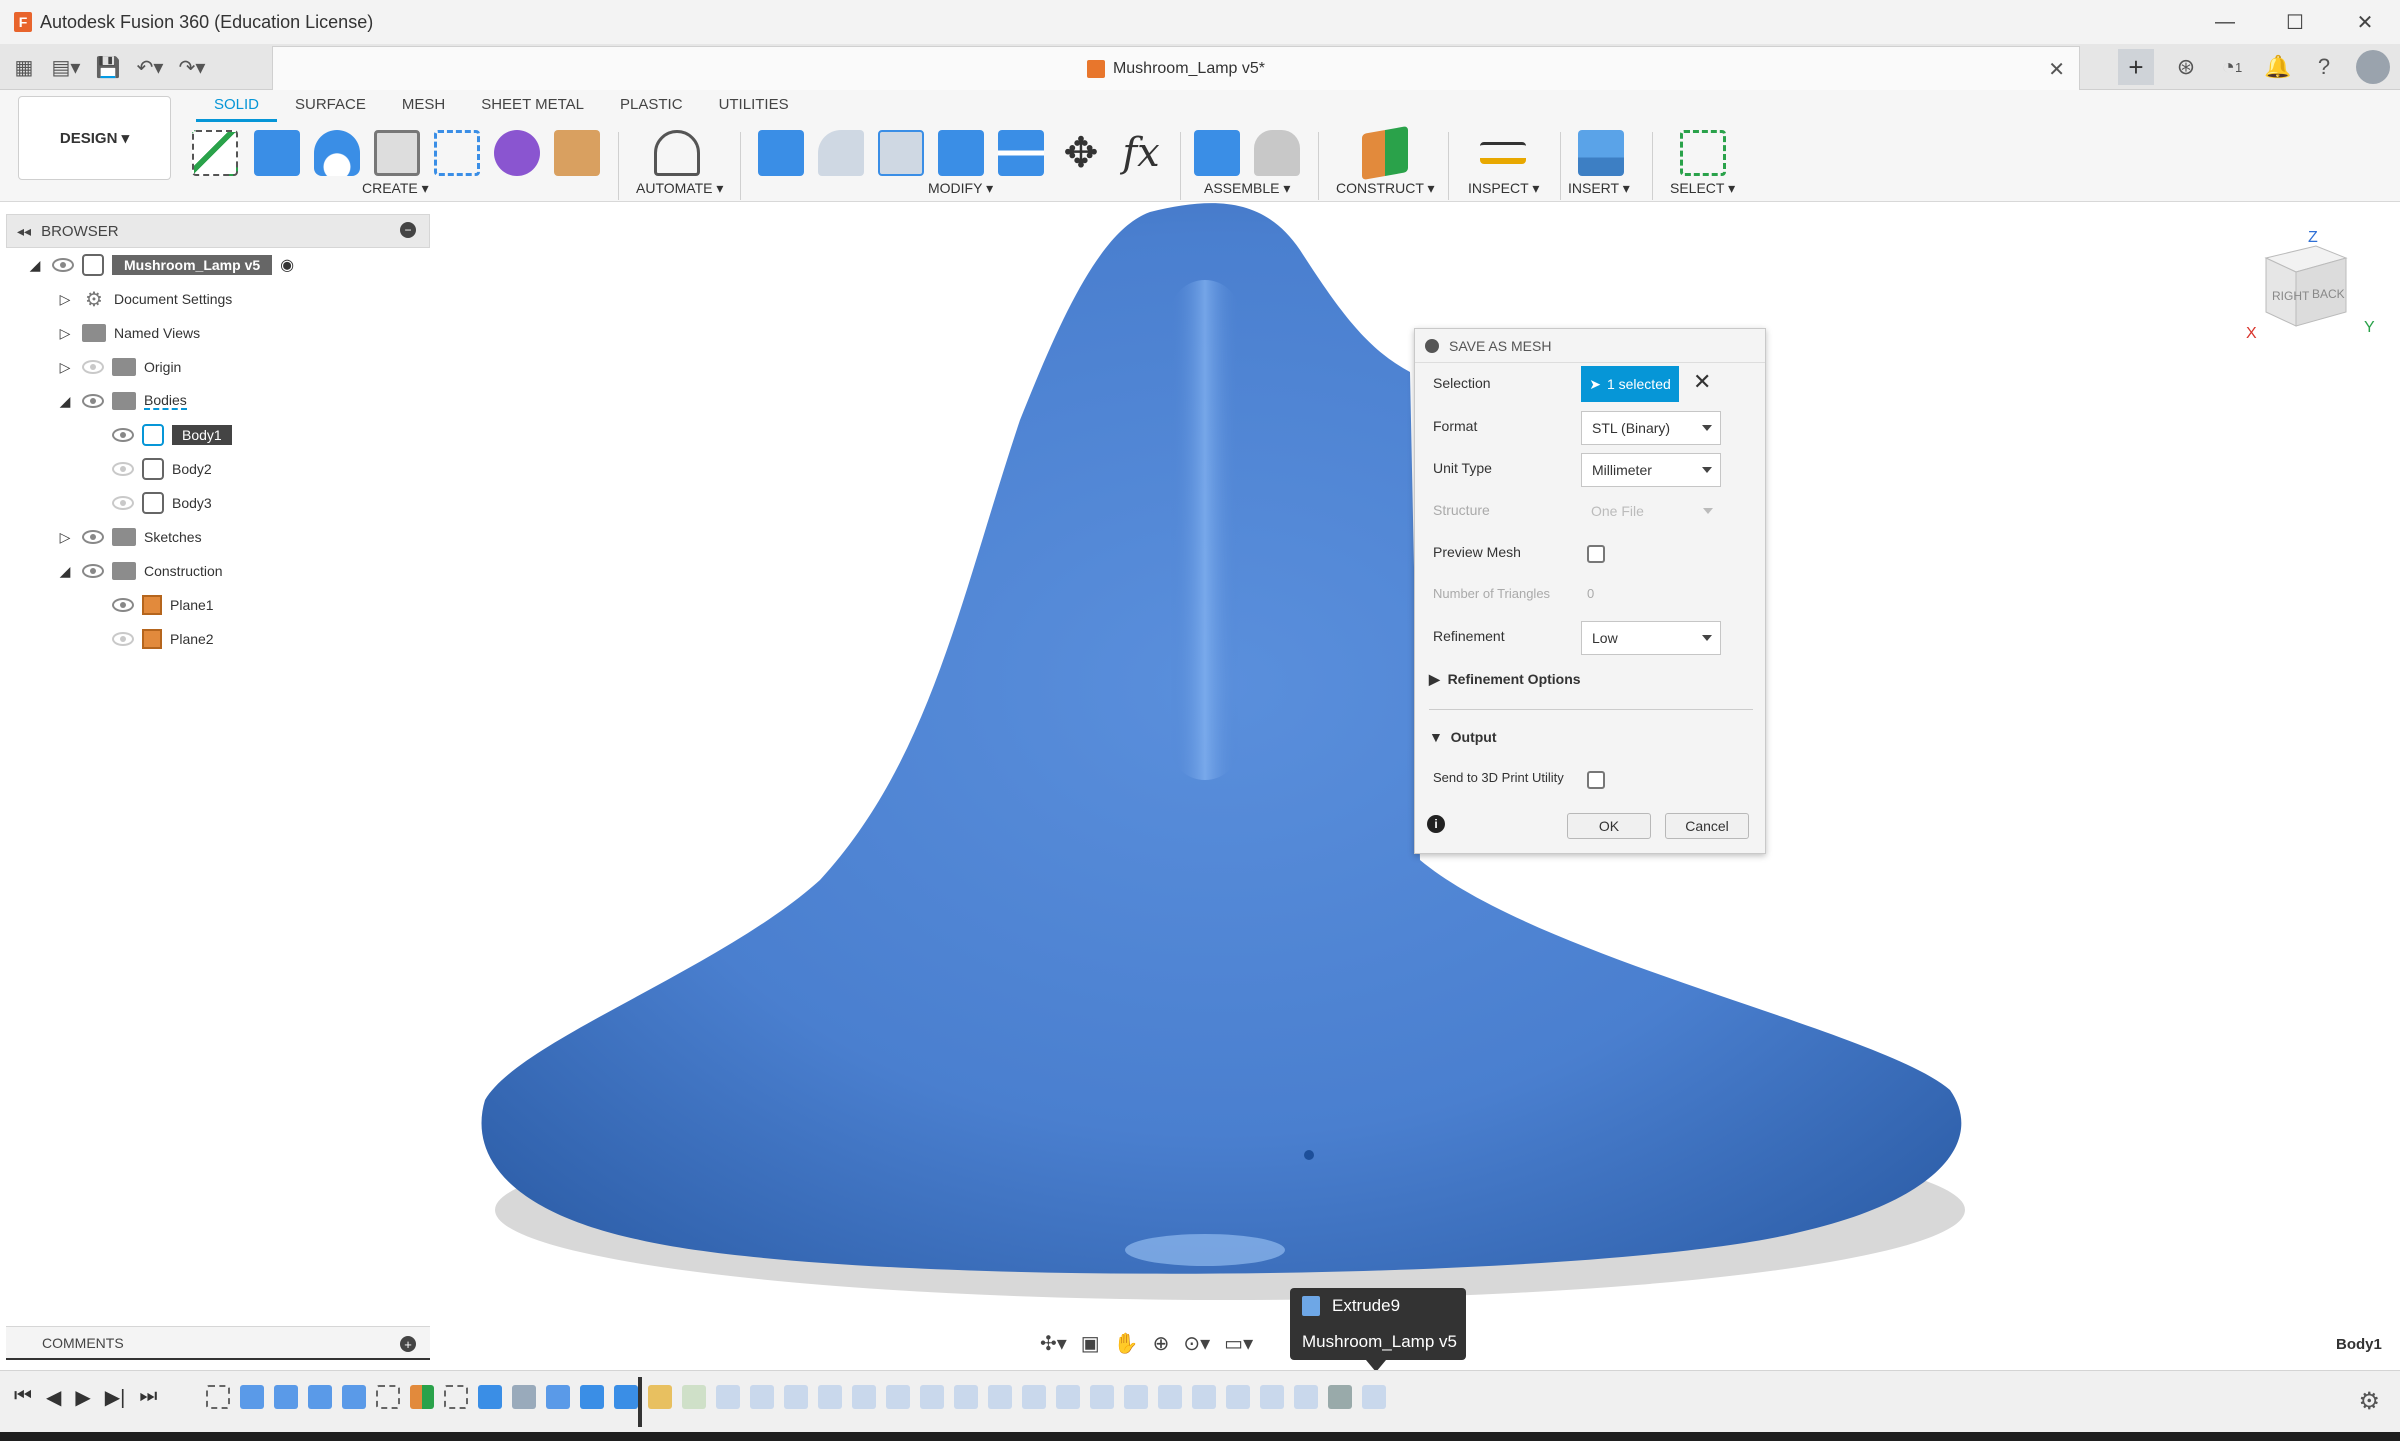  Describe the element at coordinates (115, 1397) in the screenshot. I see `step-forward-icon: ▶|` at that location.